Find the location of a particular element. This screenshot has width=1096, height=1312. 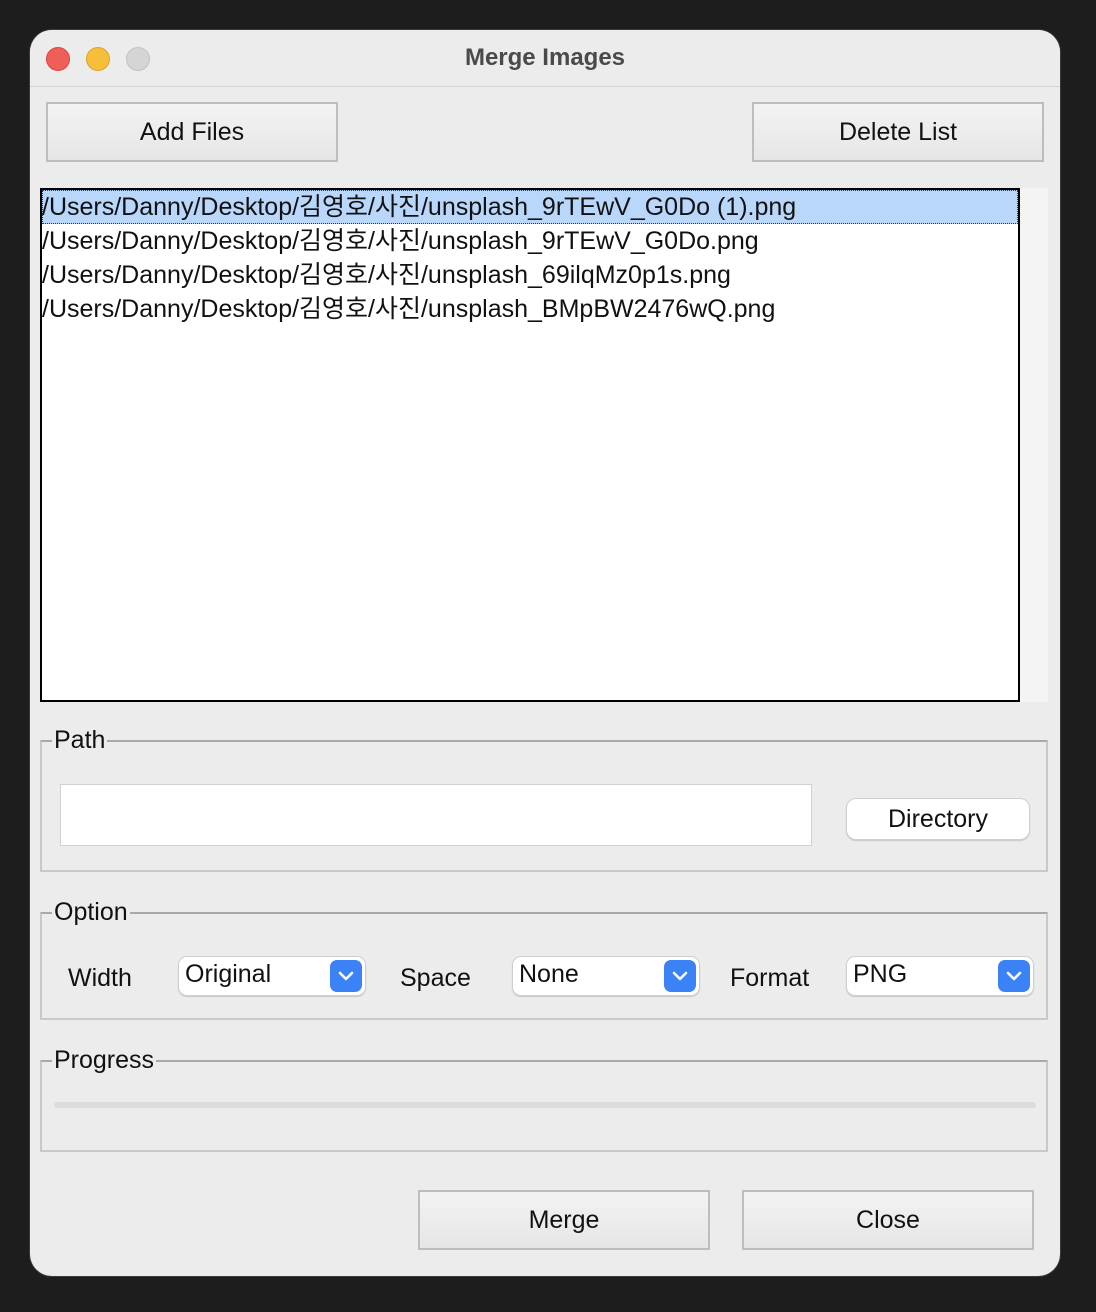

window-title: Merge Images is located at coordinates (545, 57).